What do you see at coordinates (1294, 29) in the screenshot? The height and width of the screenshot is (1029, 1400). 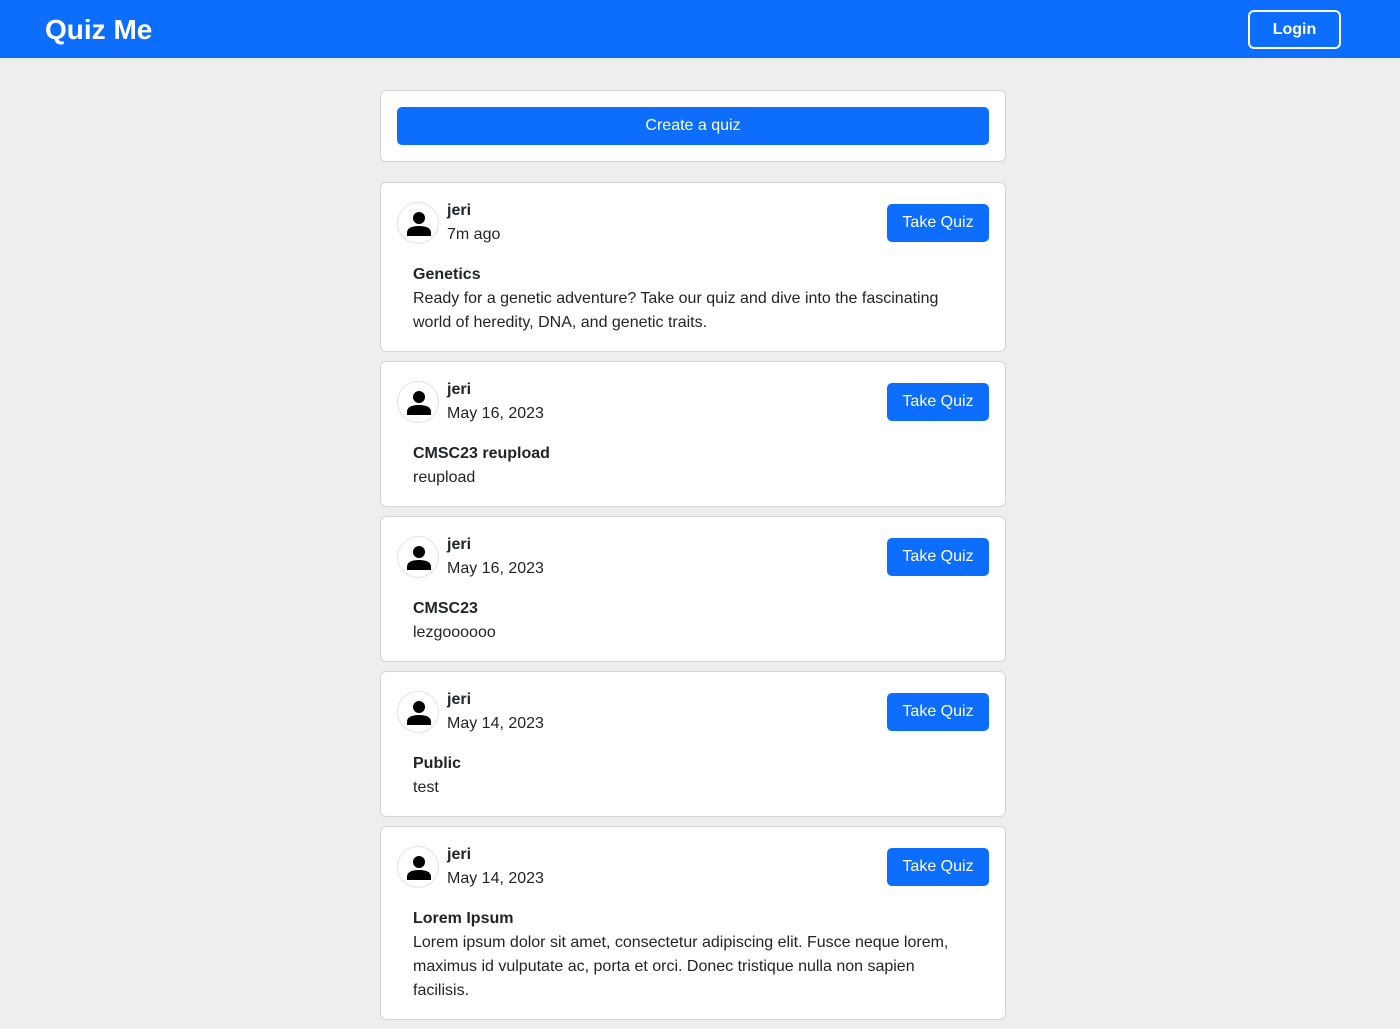 I see `login-button: Login` at bounding box center [1294, 29].